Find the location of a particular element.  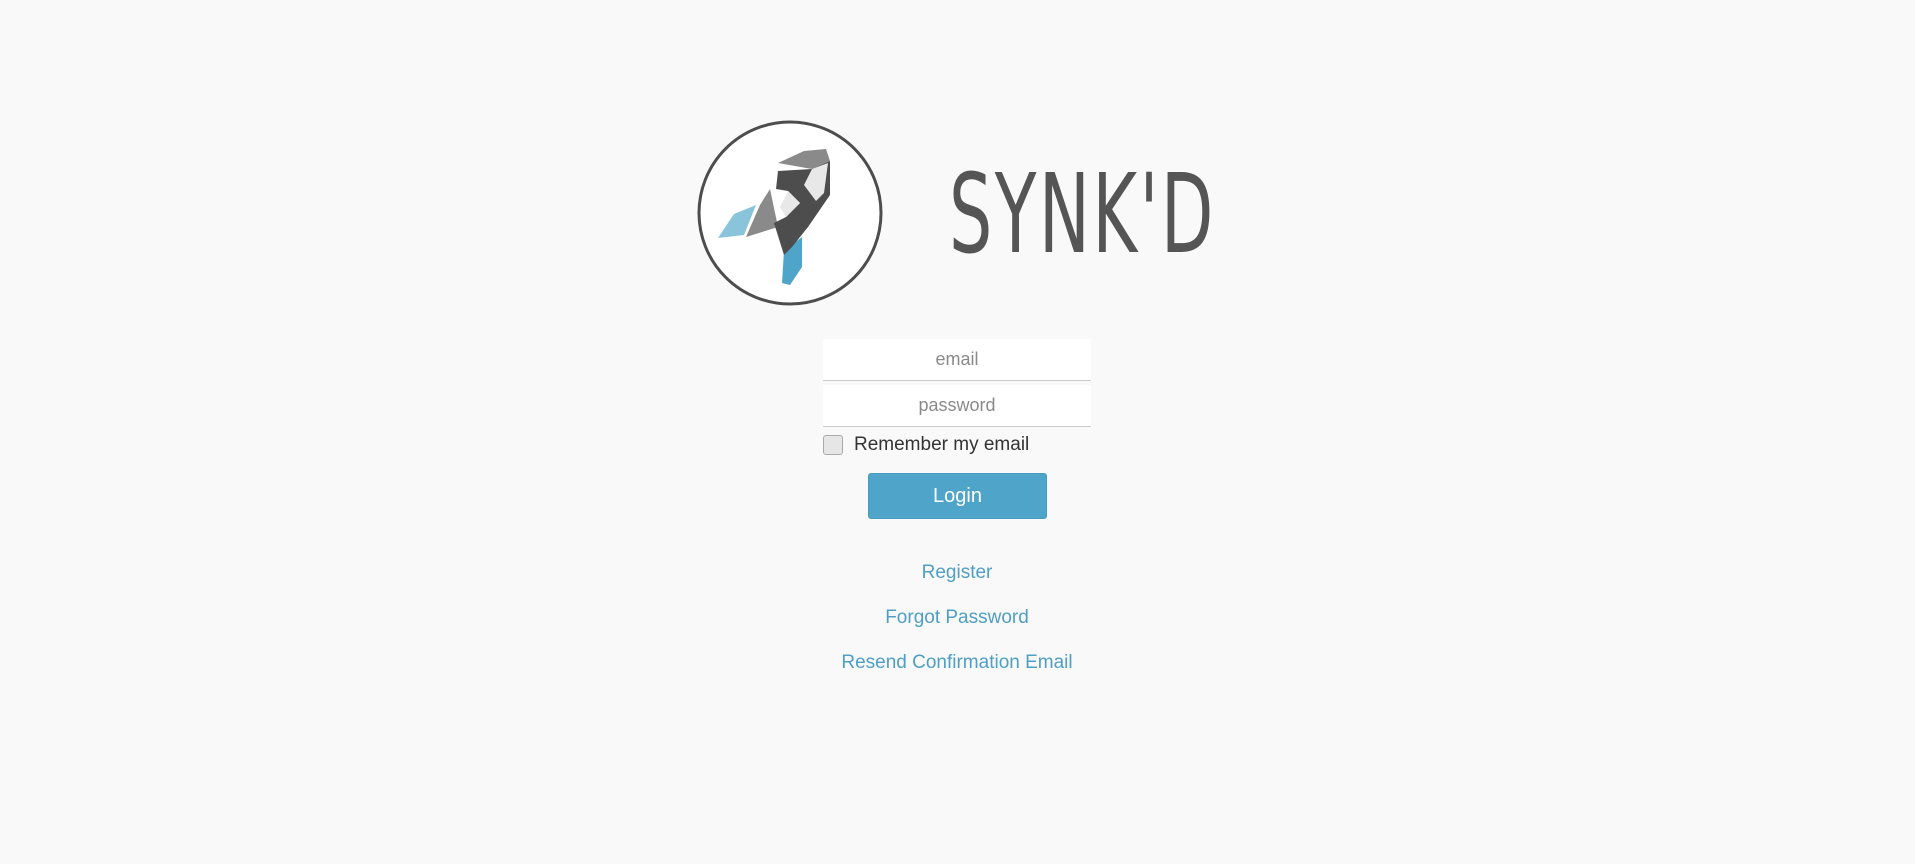

forgot-password-link: Forgot Password is located at coordinates (957, 624).